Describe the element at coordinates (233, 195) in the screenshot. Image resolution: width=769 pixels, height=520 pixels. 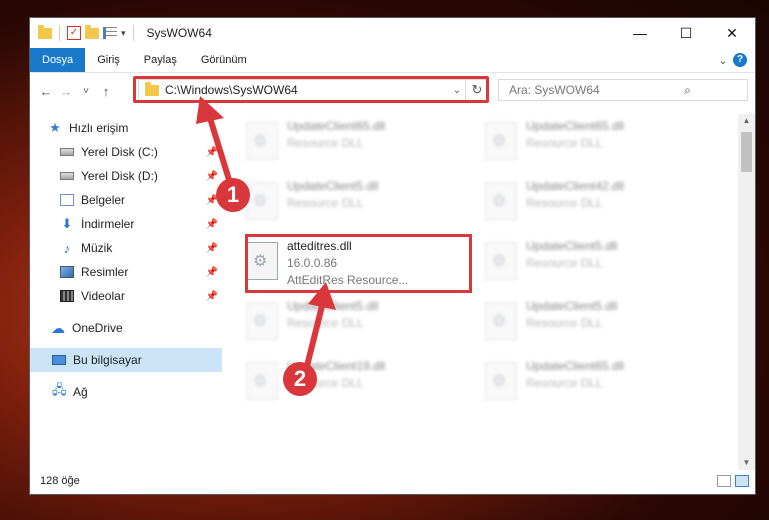
I see `step-1-badge: 1` at that location.